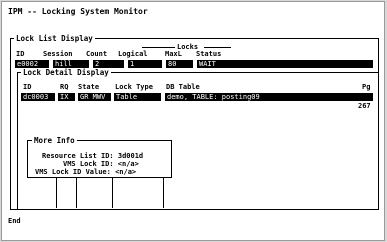 This screenshot has height=242, width=387. I want to click on detail-header-lock-type: Lock Type, so click(134, 87).